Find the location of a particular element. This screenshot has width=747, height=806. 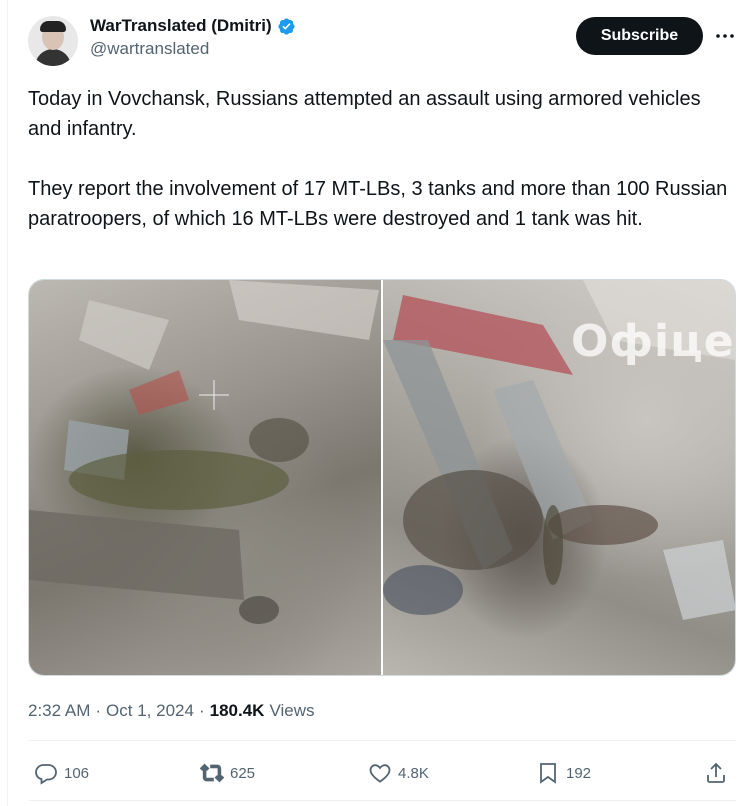

bookmark-icon is located at coordinates (548, 773).